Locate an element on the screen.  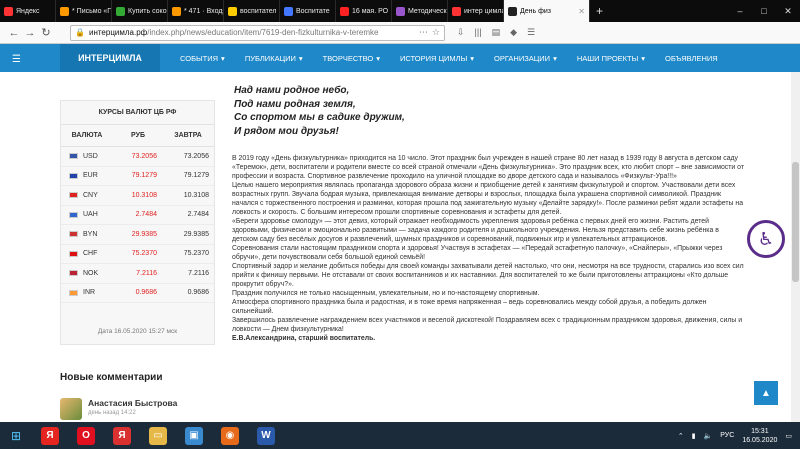
sidebar-icon: ▤ is located at coordinates (496, 32).